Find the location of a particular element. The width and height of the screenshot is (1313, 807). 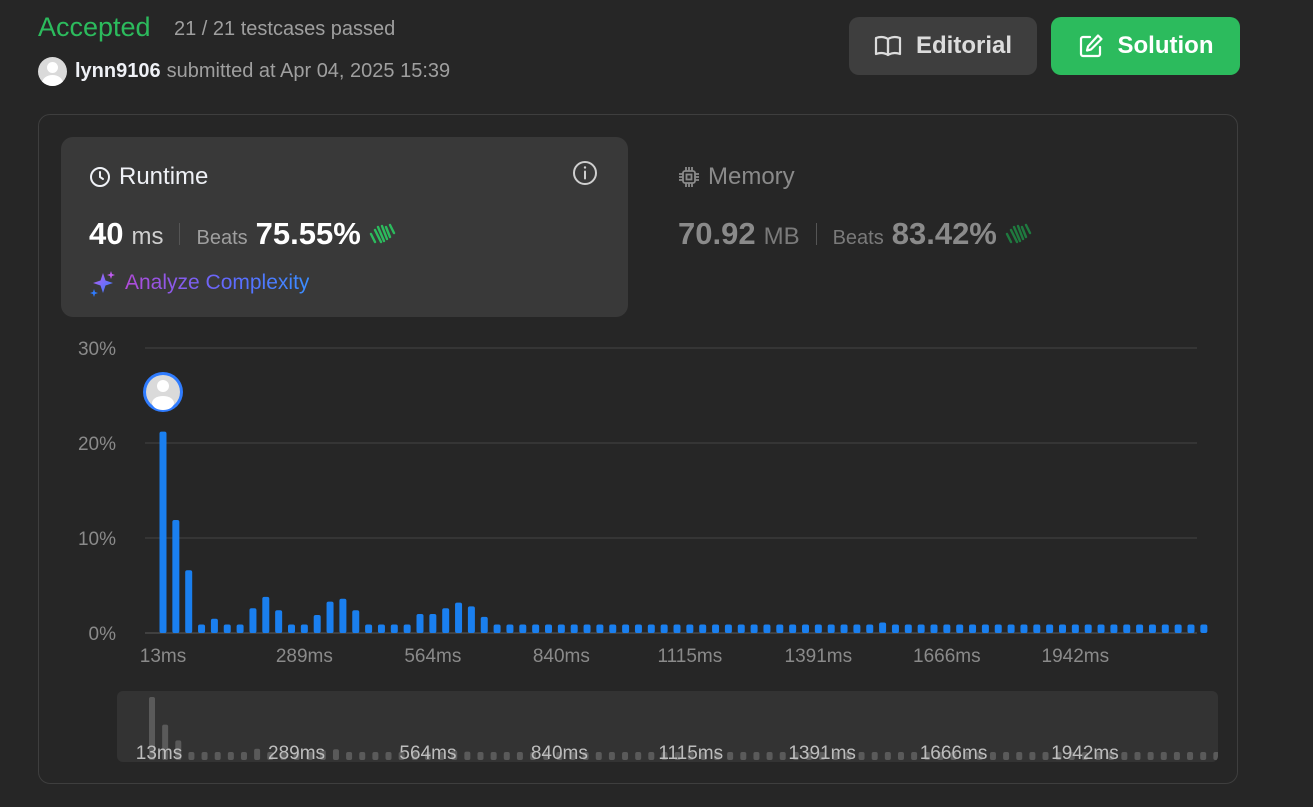

runtime-tab: Runtime is located at coordinates (148, 177).